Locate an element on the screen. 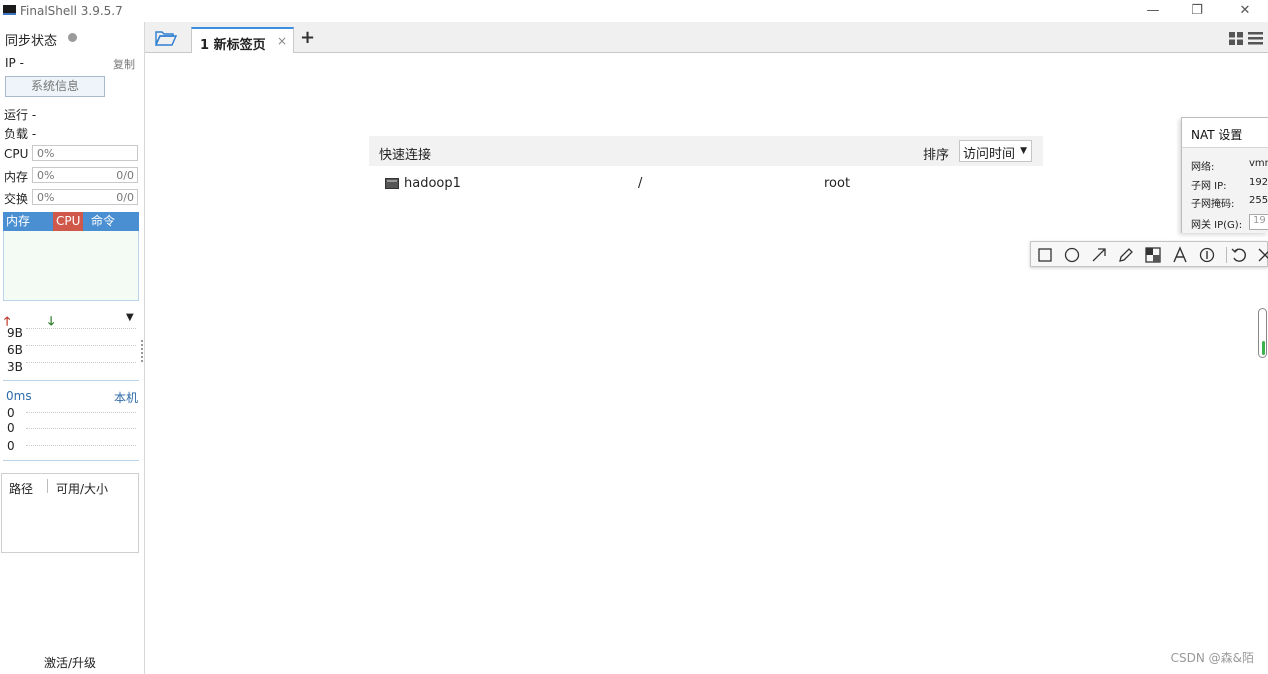 This screenshot has width=1268, height=674. ellipse-icon is located at coordinates (1072, 255).